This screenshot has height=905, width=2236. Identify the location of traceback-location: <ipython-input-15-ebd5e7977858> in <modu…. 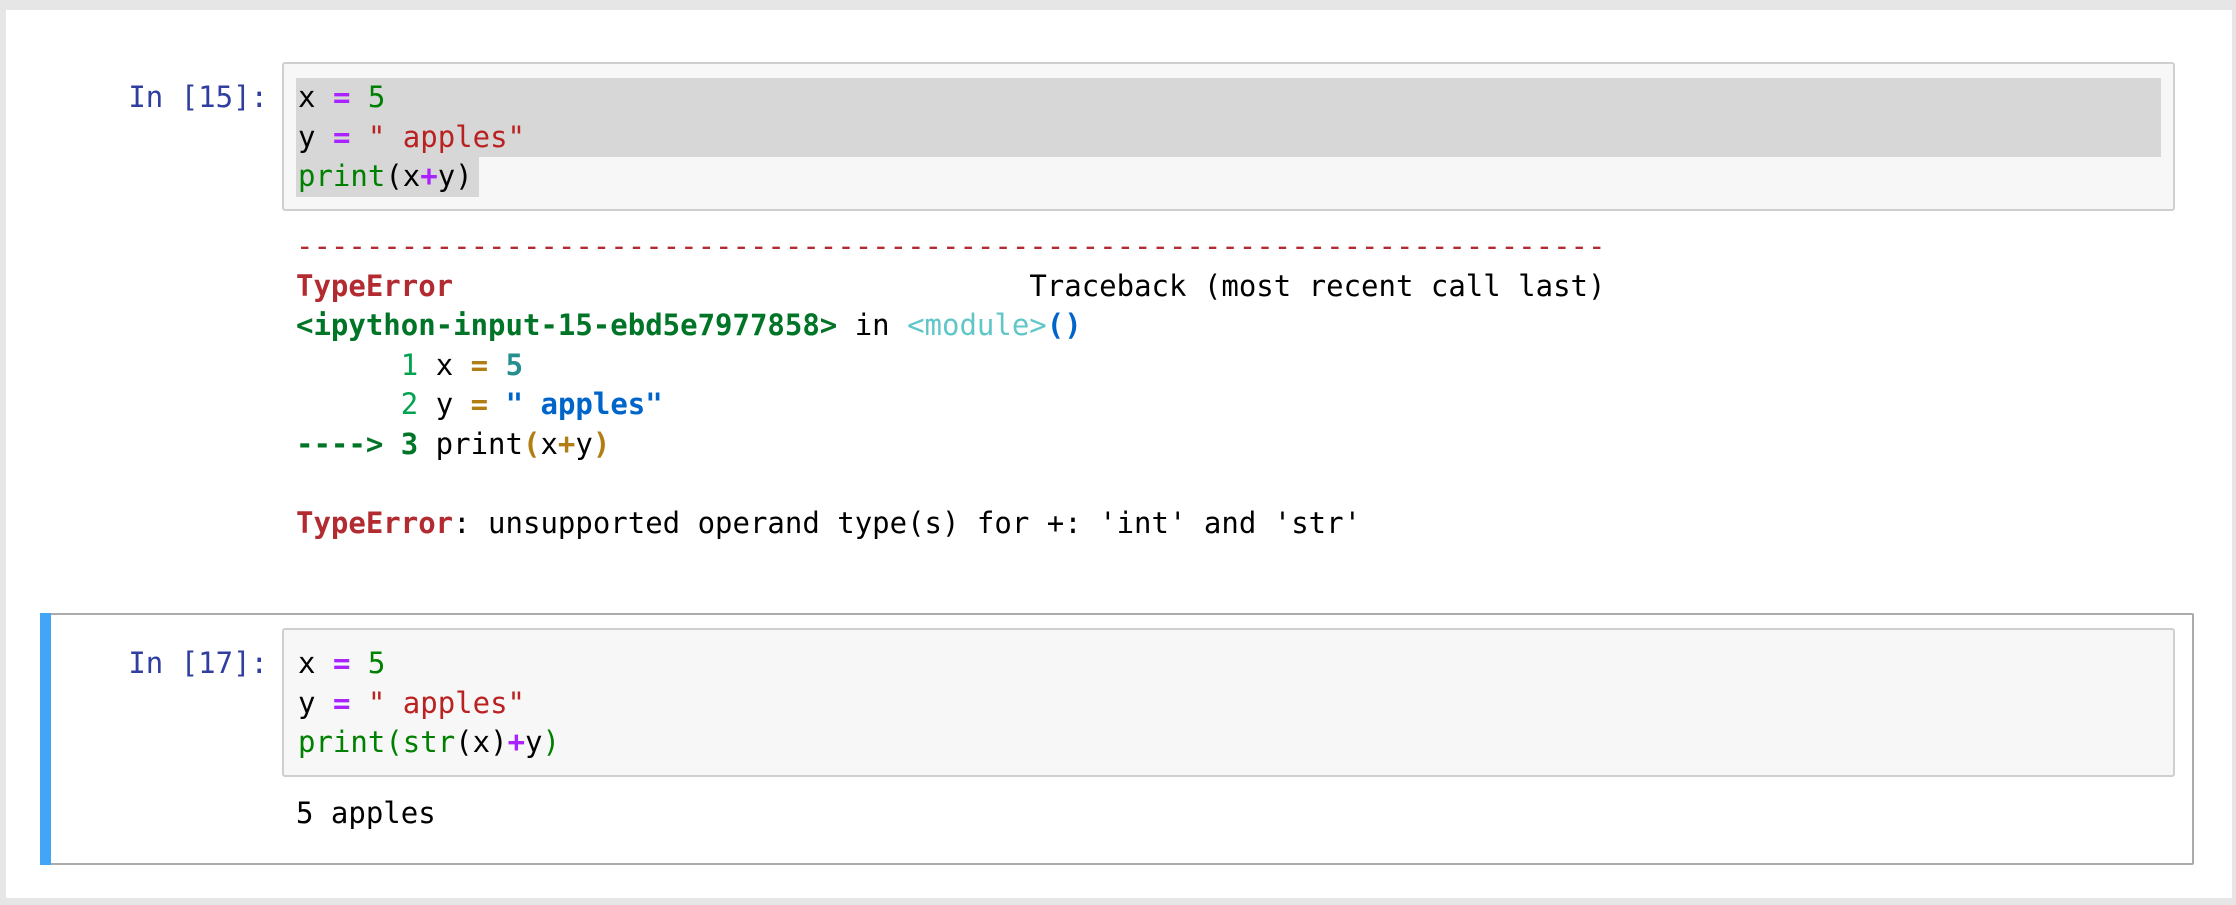
(689, 325).